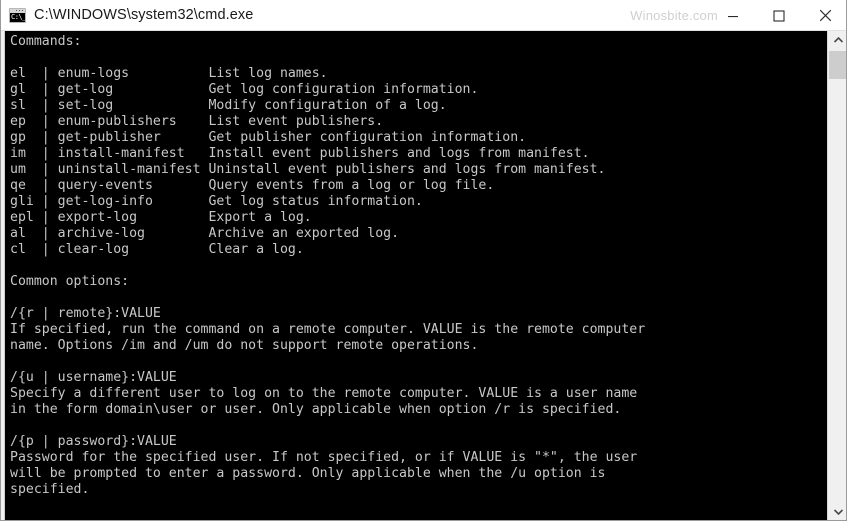  I want to click on icon-prompt-glyph: C:\_, so click(18, 16).